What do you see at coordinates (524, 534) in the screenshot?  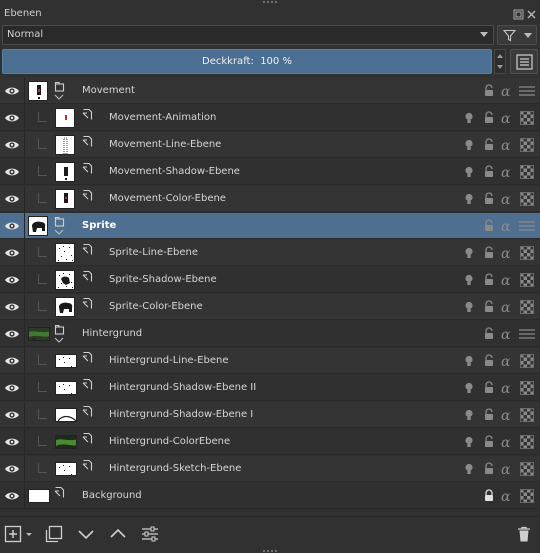 I see `delete-layer-icon` at bounding box center [524, 534].